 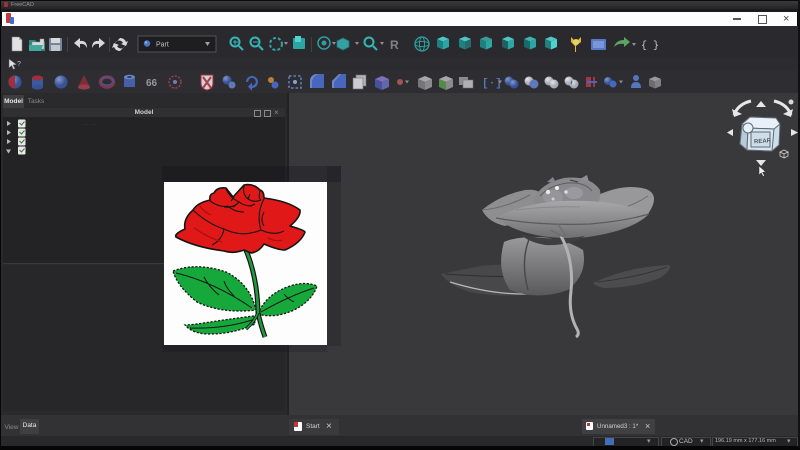 What do you see at coordinates (162, 45) in the screenshot?
I see `svg-text: Part` at bounding box center [162, 45].